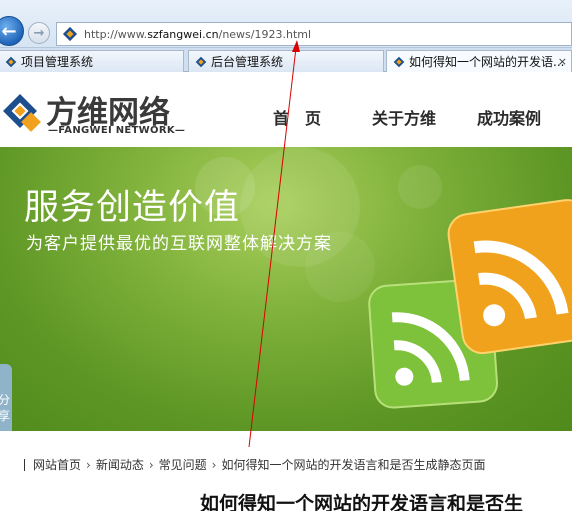  What do you see at coordinates (183, 34) in the screenshot?
I see `url-domain: szfangwei.cn` at bounding box center [183, 34].